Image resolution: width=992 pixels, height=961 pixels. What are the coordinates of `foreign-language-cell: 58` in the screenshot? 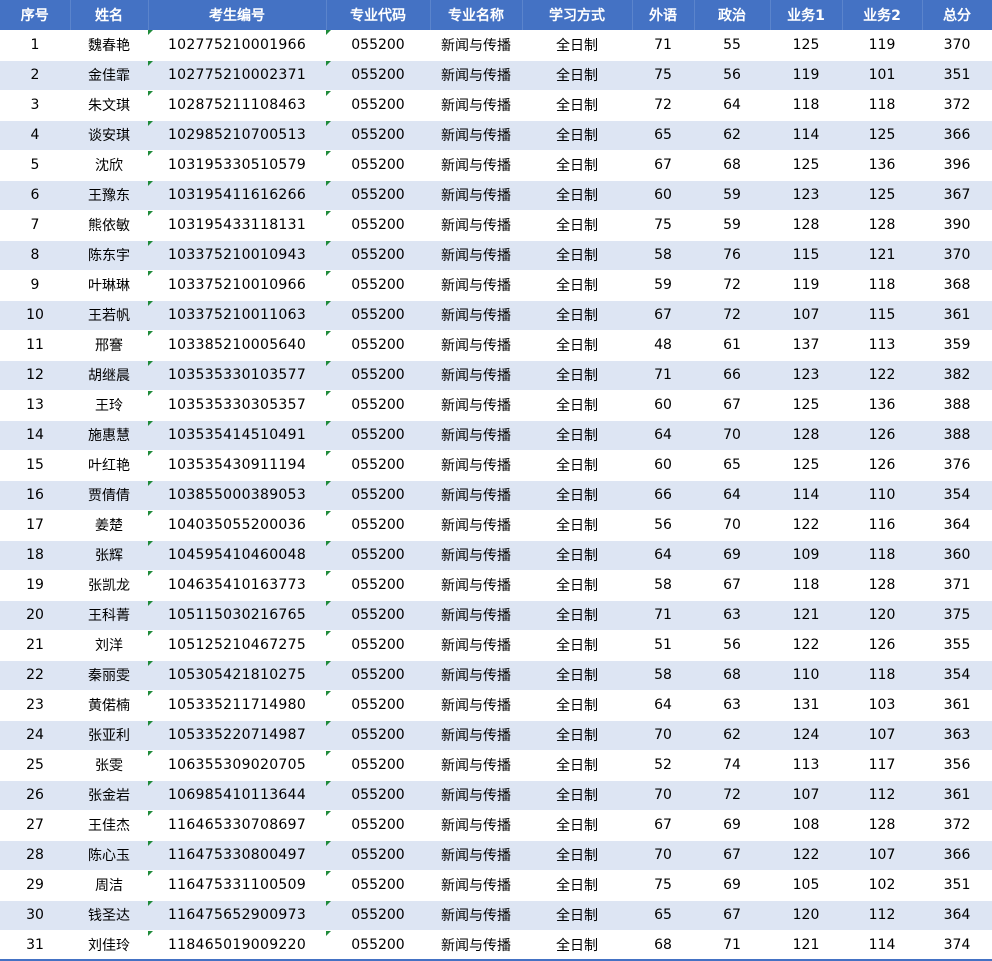 It's located at (663, 585).